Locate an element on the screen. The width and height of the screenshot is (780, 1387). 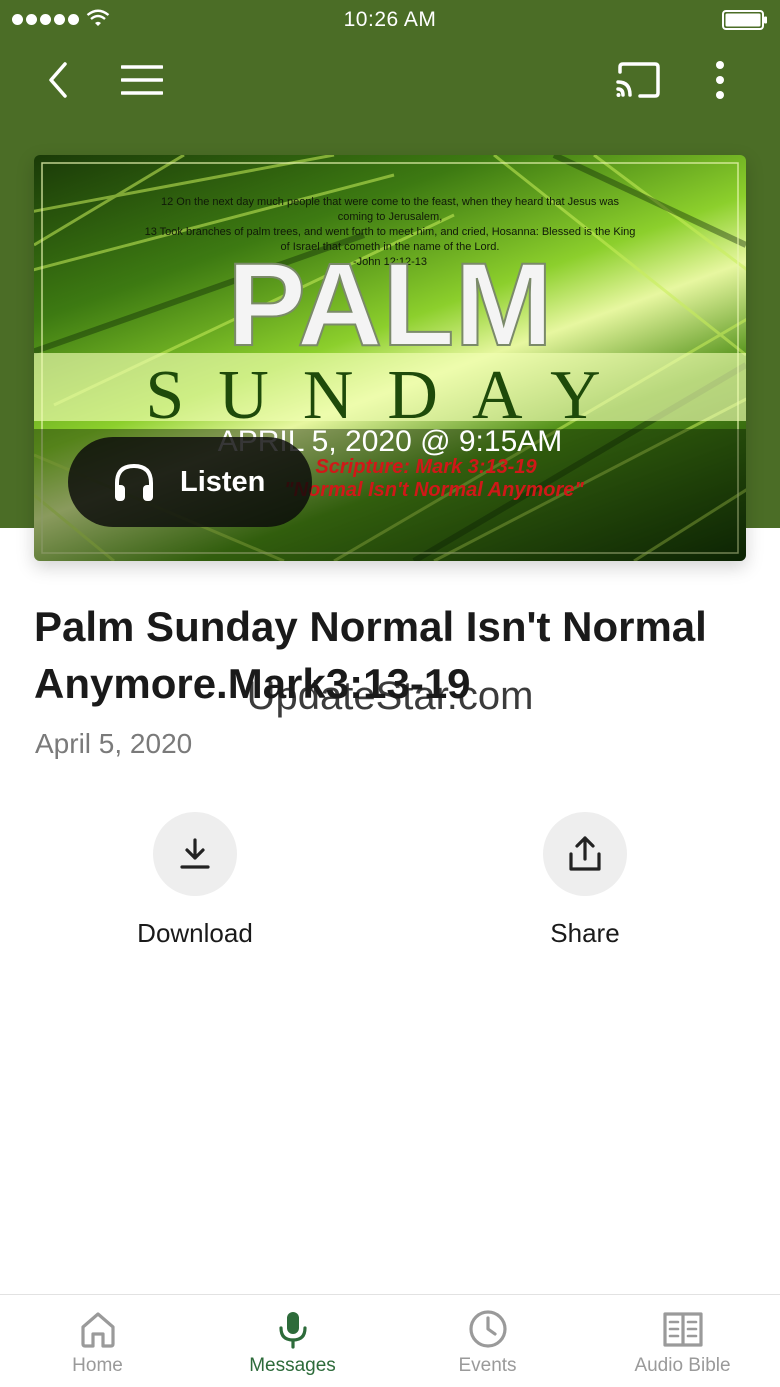
more-options-button is located at coordinates (720, 80).